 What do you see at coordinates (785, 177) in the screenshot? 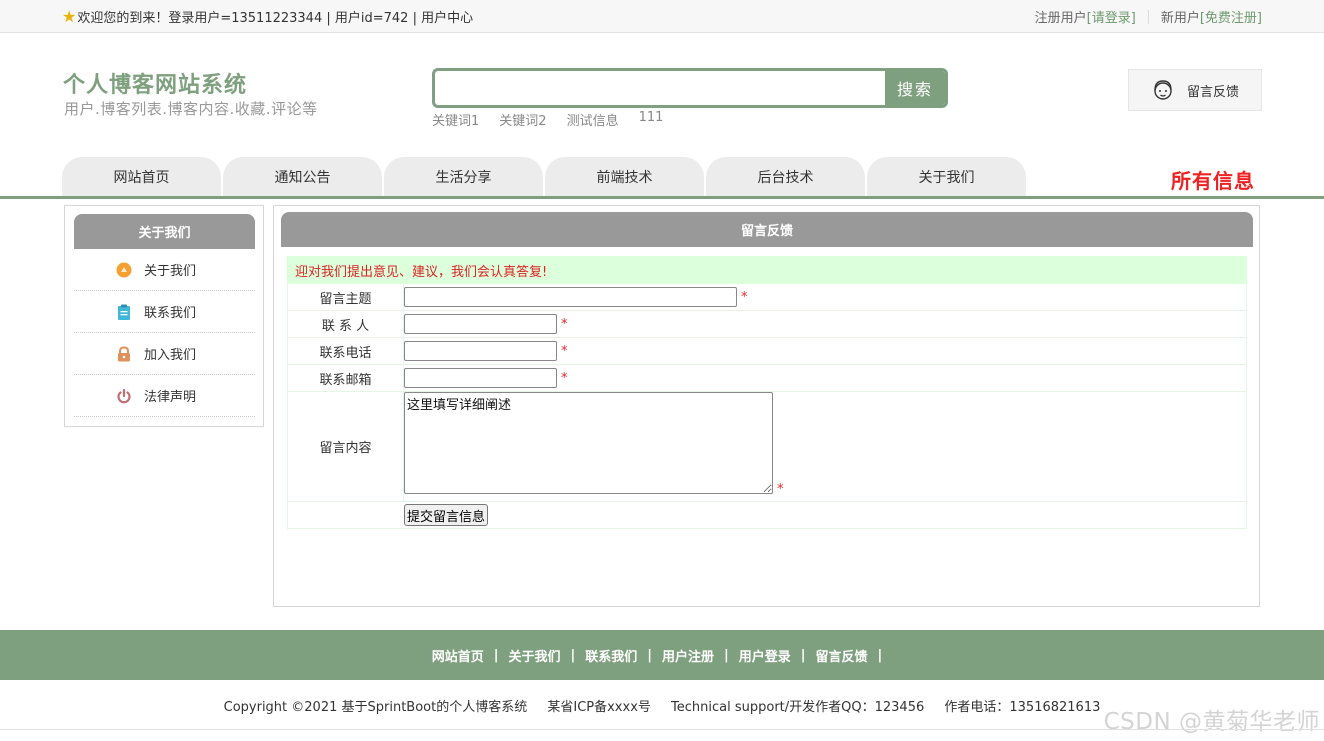
I see `nav-item-backend: 后台技术` at bounding box center [785, 177].